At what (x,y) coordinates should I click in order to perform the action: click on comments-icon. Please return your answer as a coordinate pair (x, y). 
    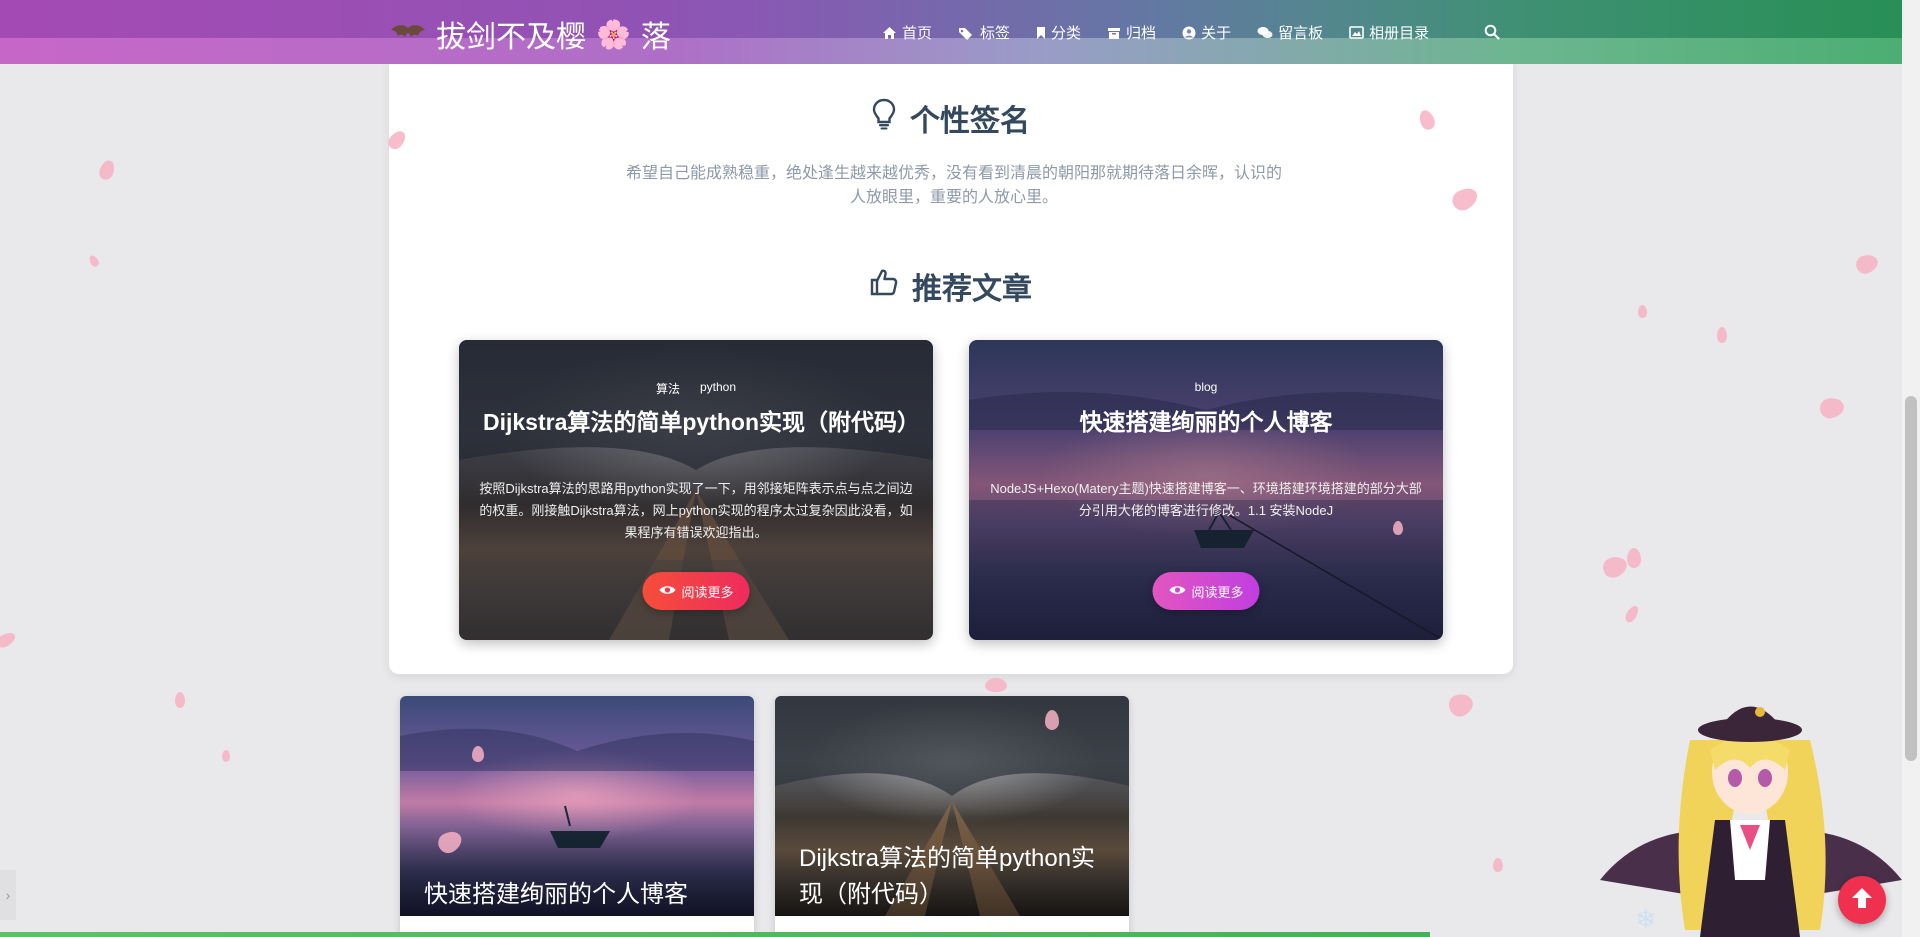
    Looking at the image, I should click on (1265, 33).